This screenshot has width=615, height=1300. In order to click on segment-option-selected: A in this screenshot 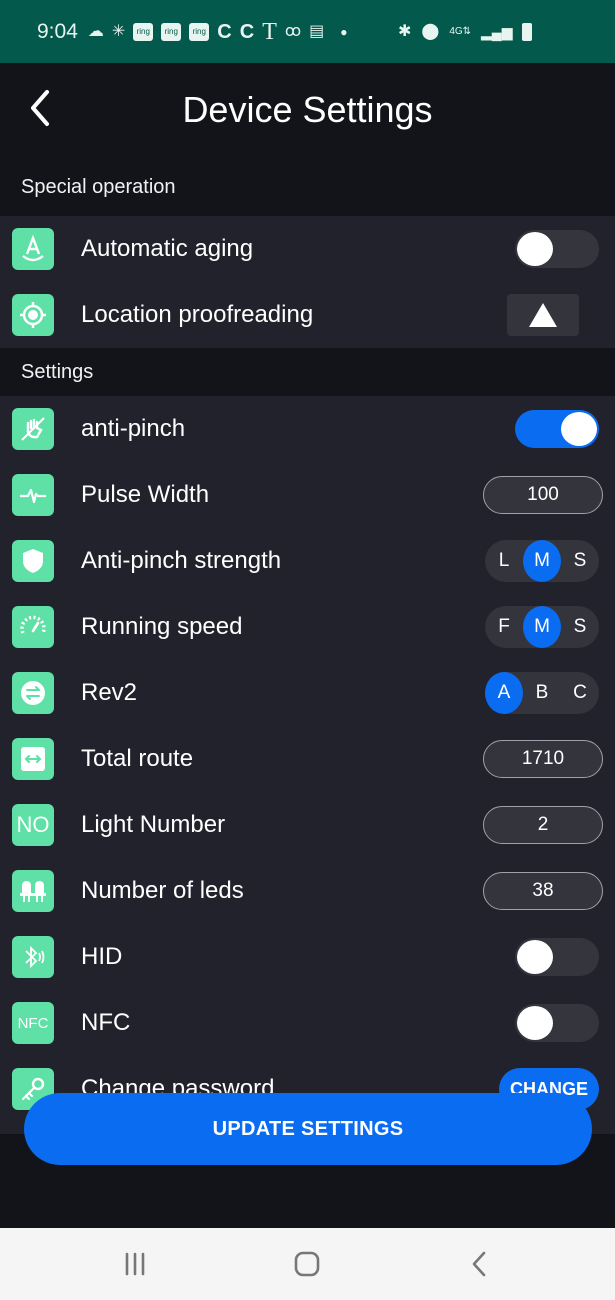, I will do `click(504, 693)`.